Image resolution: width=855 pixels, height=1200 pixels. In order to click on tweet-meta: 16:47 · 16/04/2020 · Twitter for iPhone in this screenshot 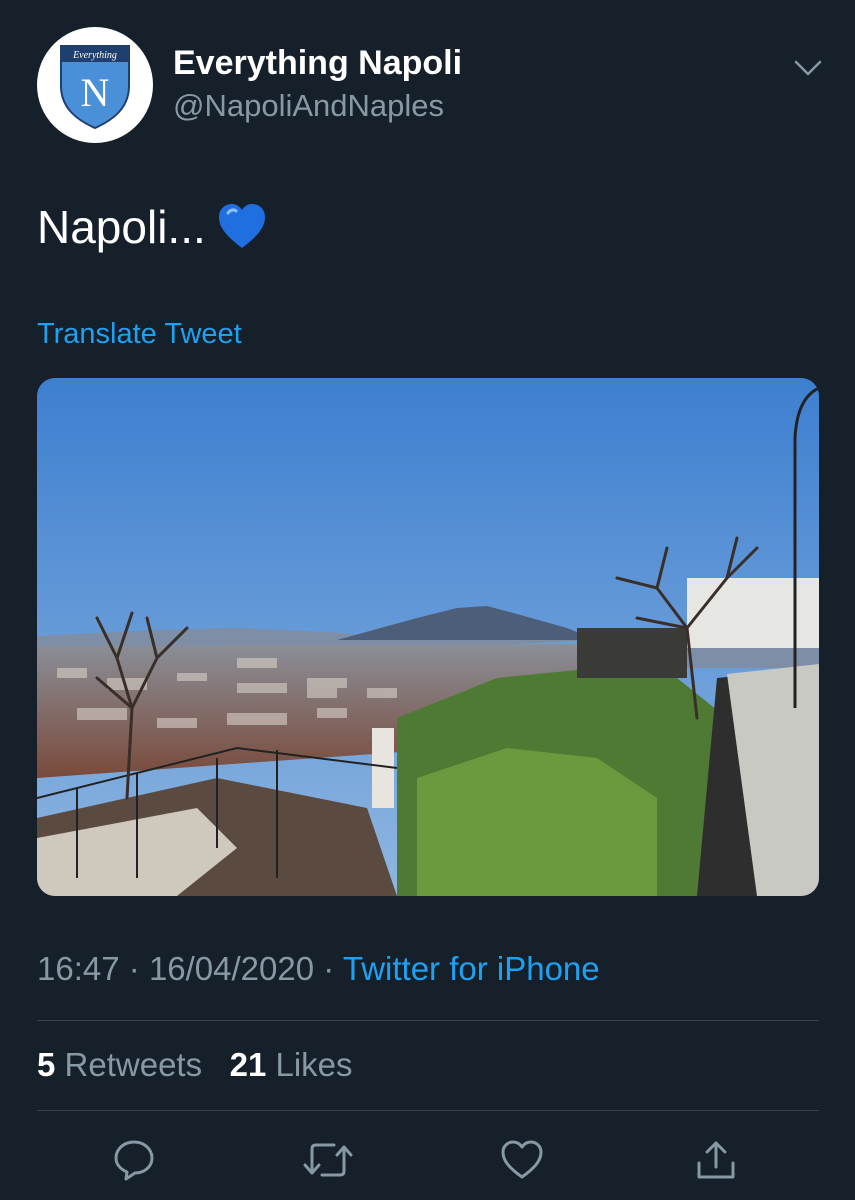, I will do `click(318, 969)`.